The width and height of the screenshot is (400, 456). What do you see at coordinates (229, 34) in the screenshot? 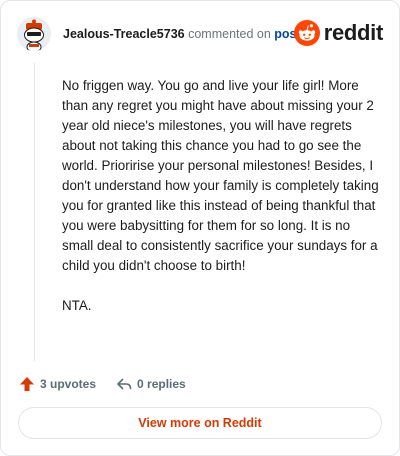
I see `action-text: commented on` at bounding box center [229, 34].